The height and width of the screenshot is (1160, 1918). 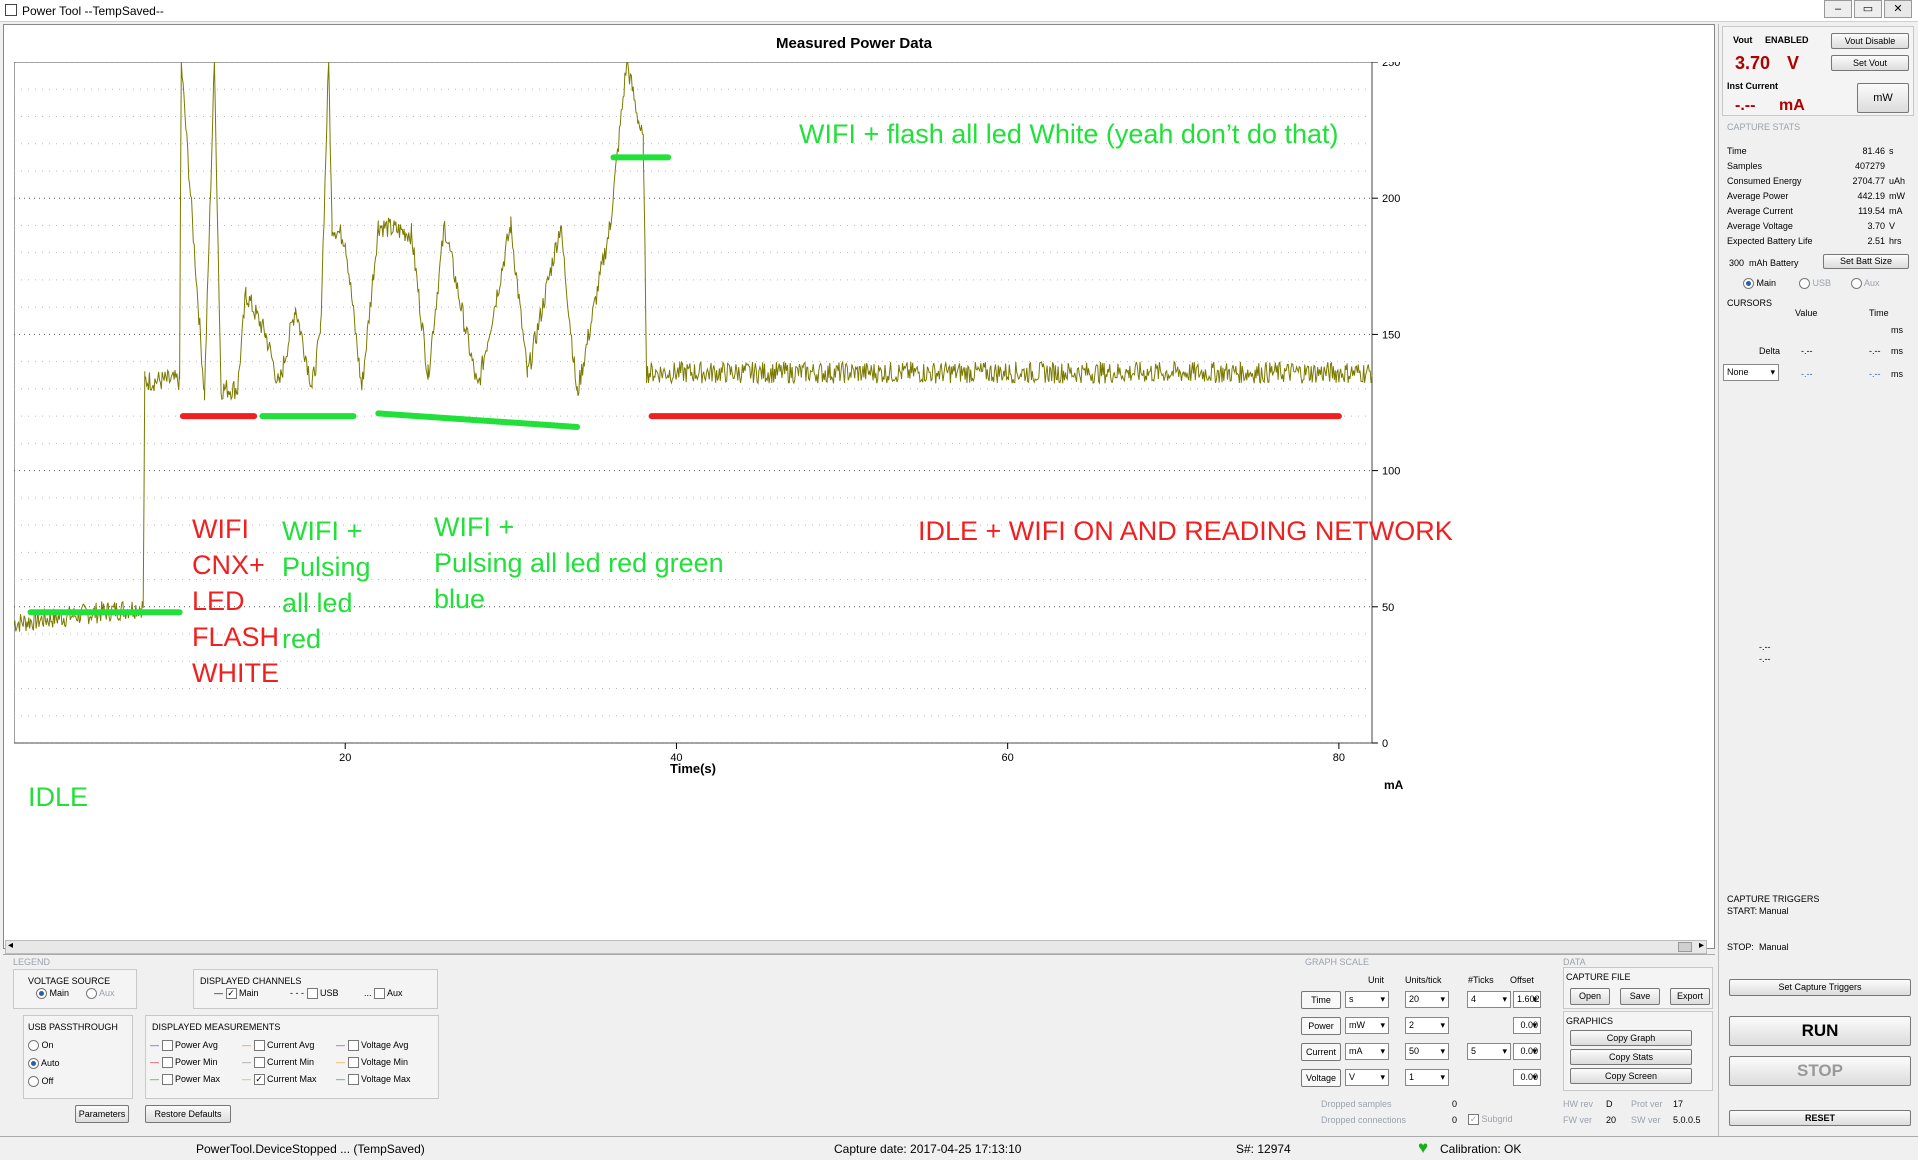 What do you see at coordinates (1367, 1077) in the screenshot?
I see `scale-unit-select: V` at bounding box center [1367, 1077].